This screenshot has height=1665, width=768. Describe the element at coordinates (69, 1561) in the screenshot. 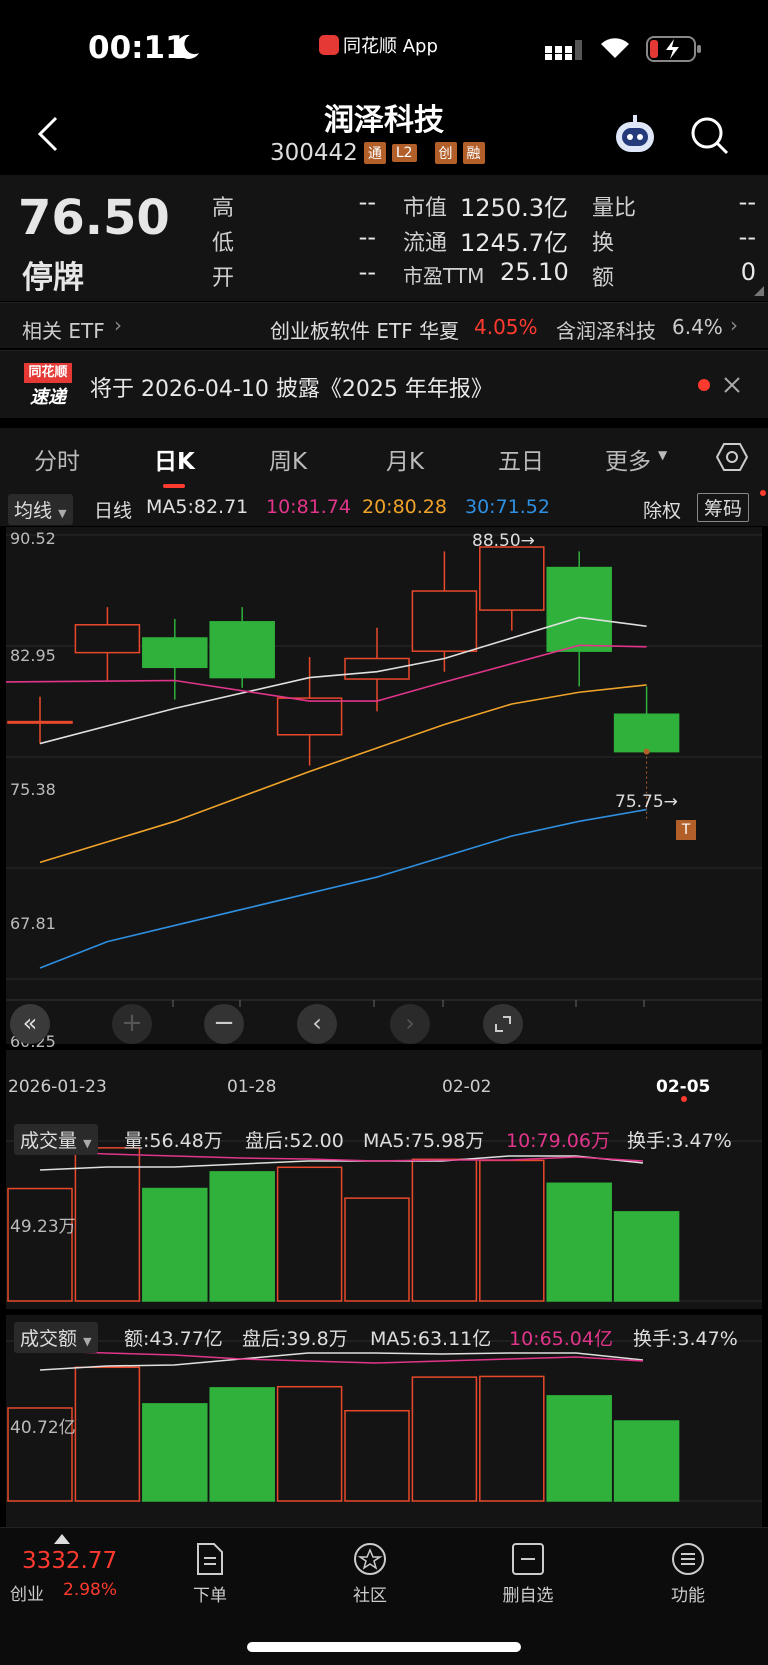

I see `index-value: 3332.77` at that location.